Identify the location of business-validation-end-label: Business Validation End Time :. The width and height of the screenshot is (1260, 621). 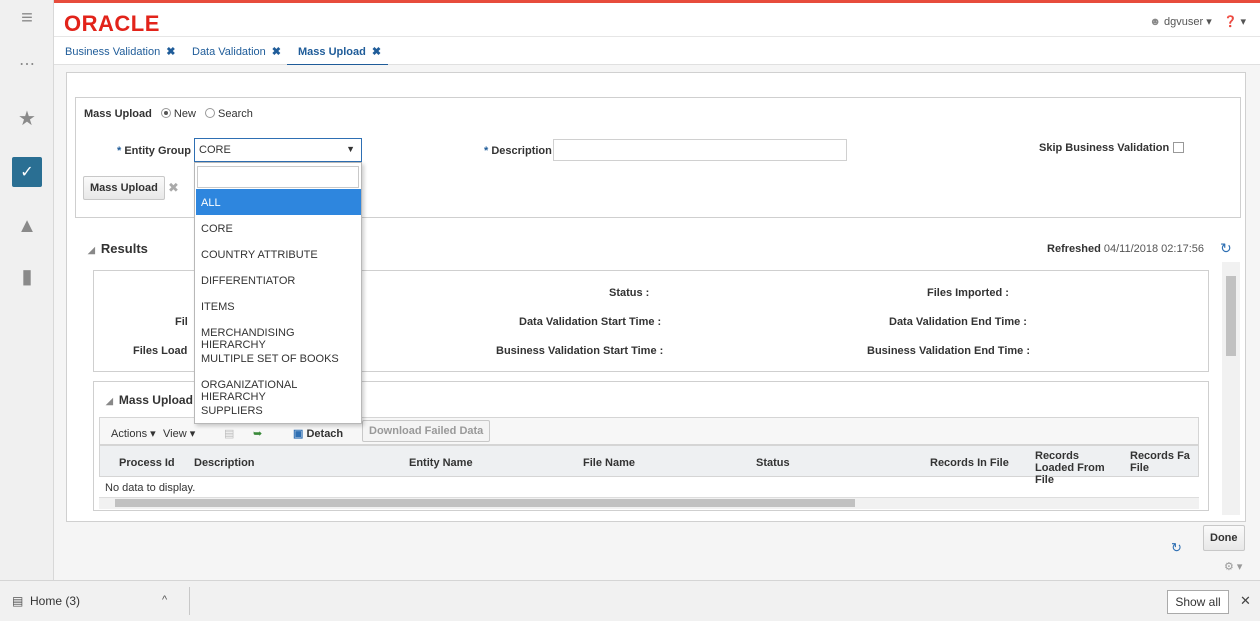
(949, 351).